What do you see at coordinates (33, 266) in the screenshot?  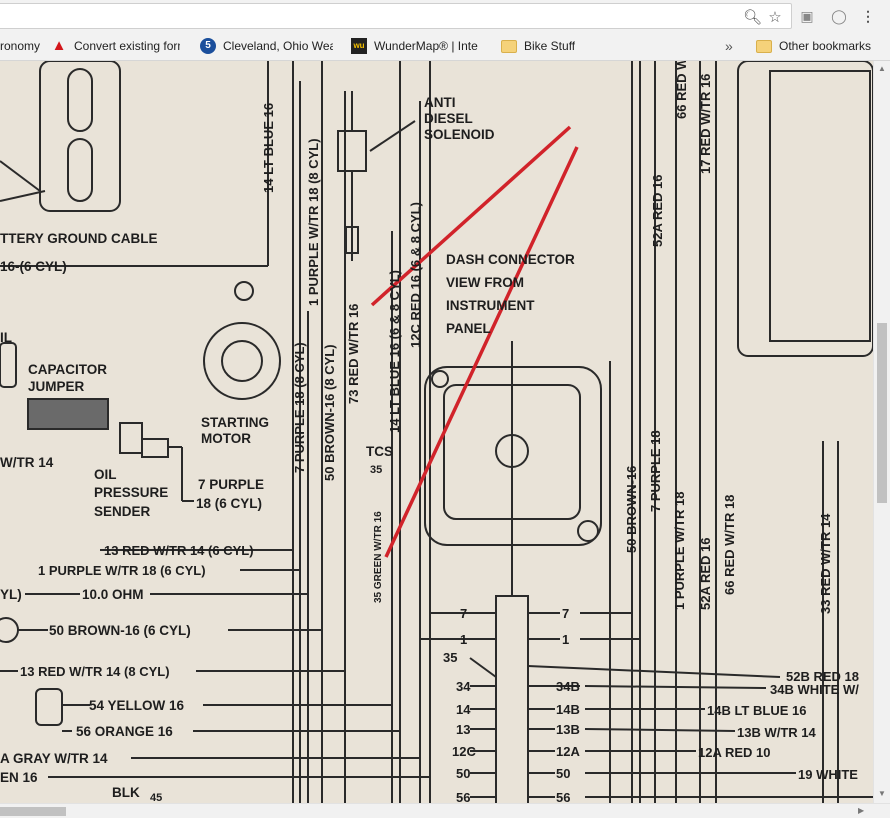 I see `diagram-label: 16-(6 CYL)` at bounding box center [33, 266].